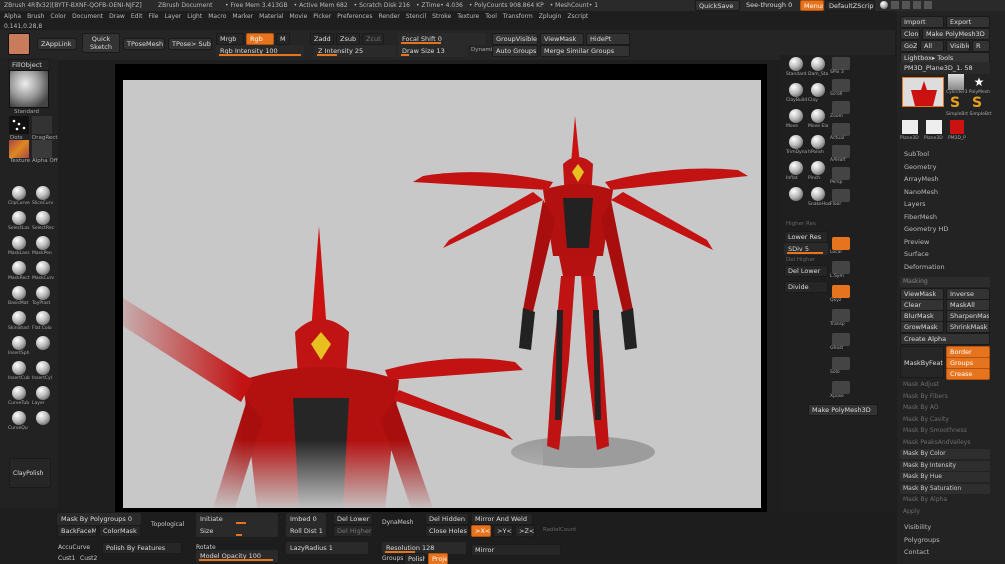 Image resolution: width=1005 pixels, height=564 pixels. I want to click on primary-color-swatch, so click(19, 44).